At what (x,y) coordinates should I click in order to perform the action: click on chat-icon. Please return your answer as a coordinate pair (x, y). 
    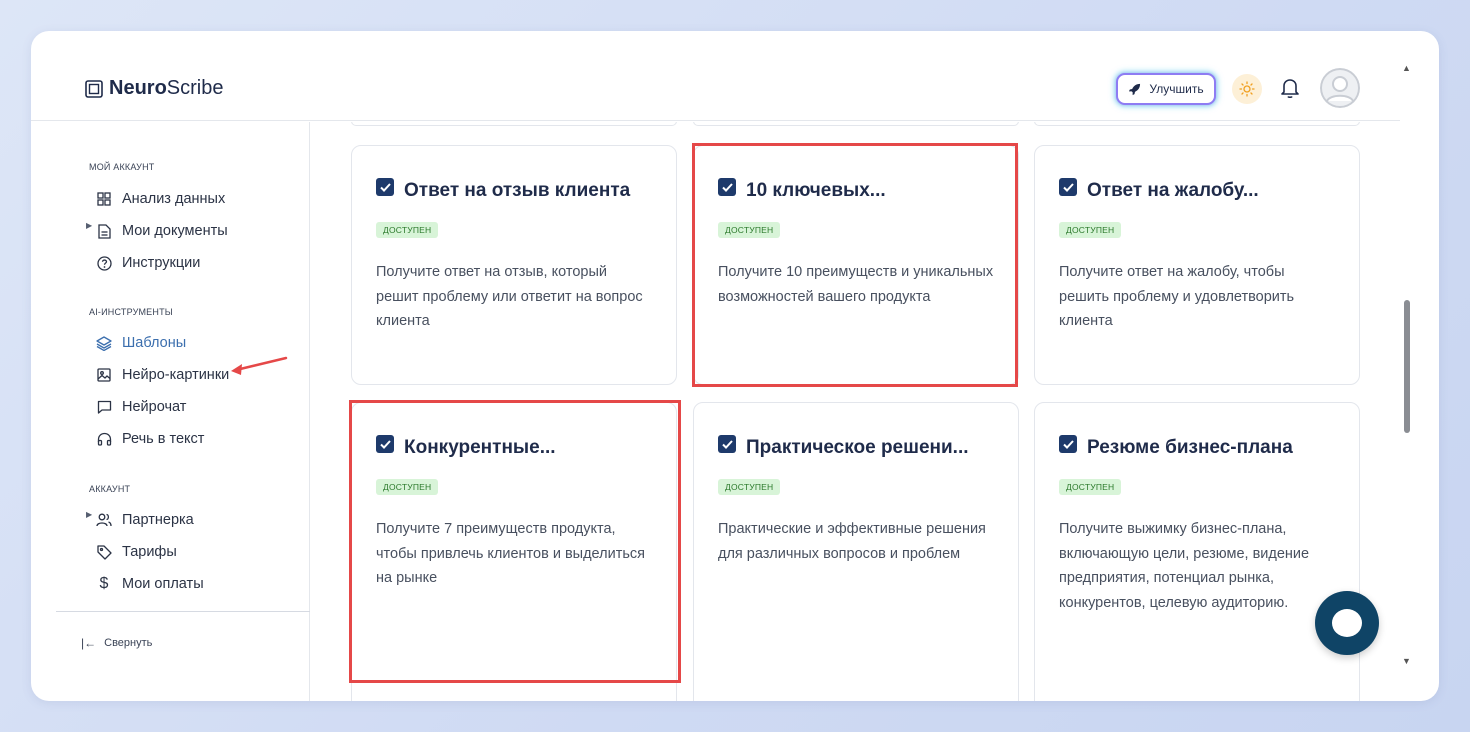
    Looking at the image, I should click on (104, 407).